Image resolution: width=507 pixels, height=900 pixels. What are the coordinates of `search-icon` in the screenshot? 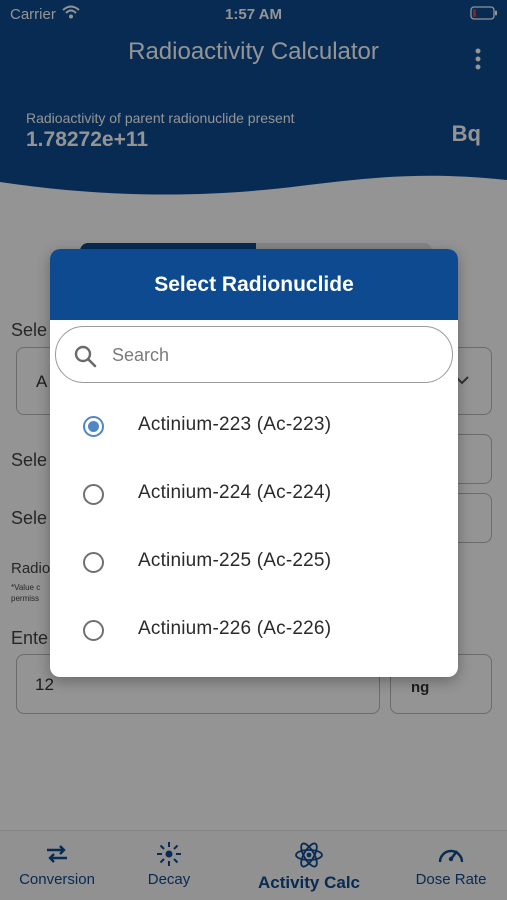 It's located at (85, 356).